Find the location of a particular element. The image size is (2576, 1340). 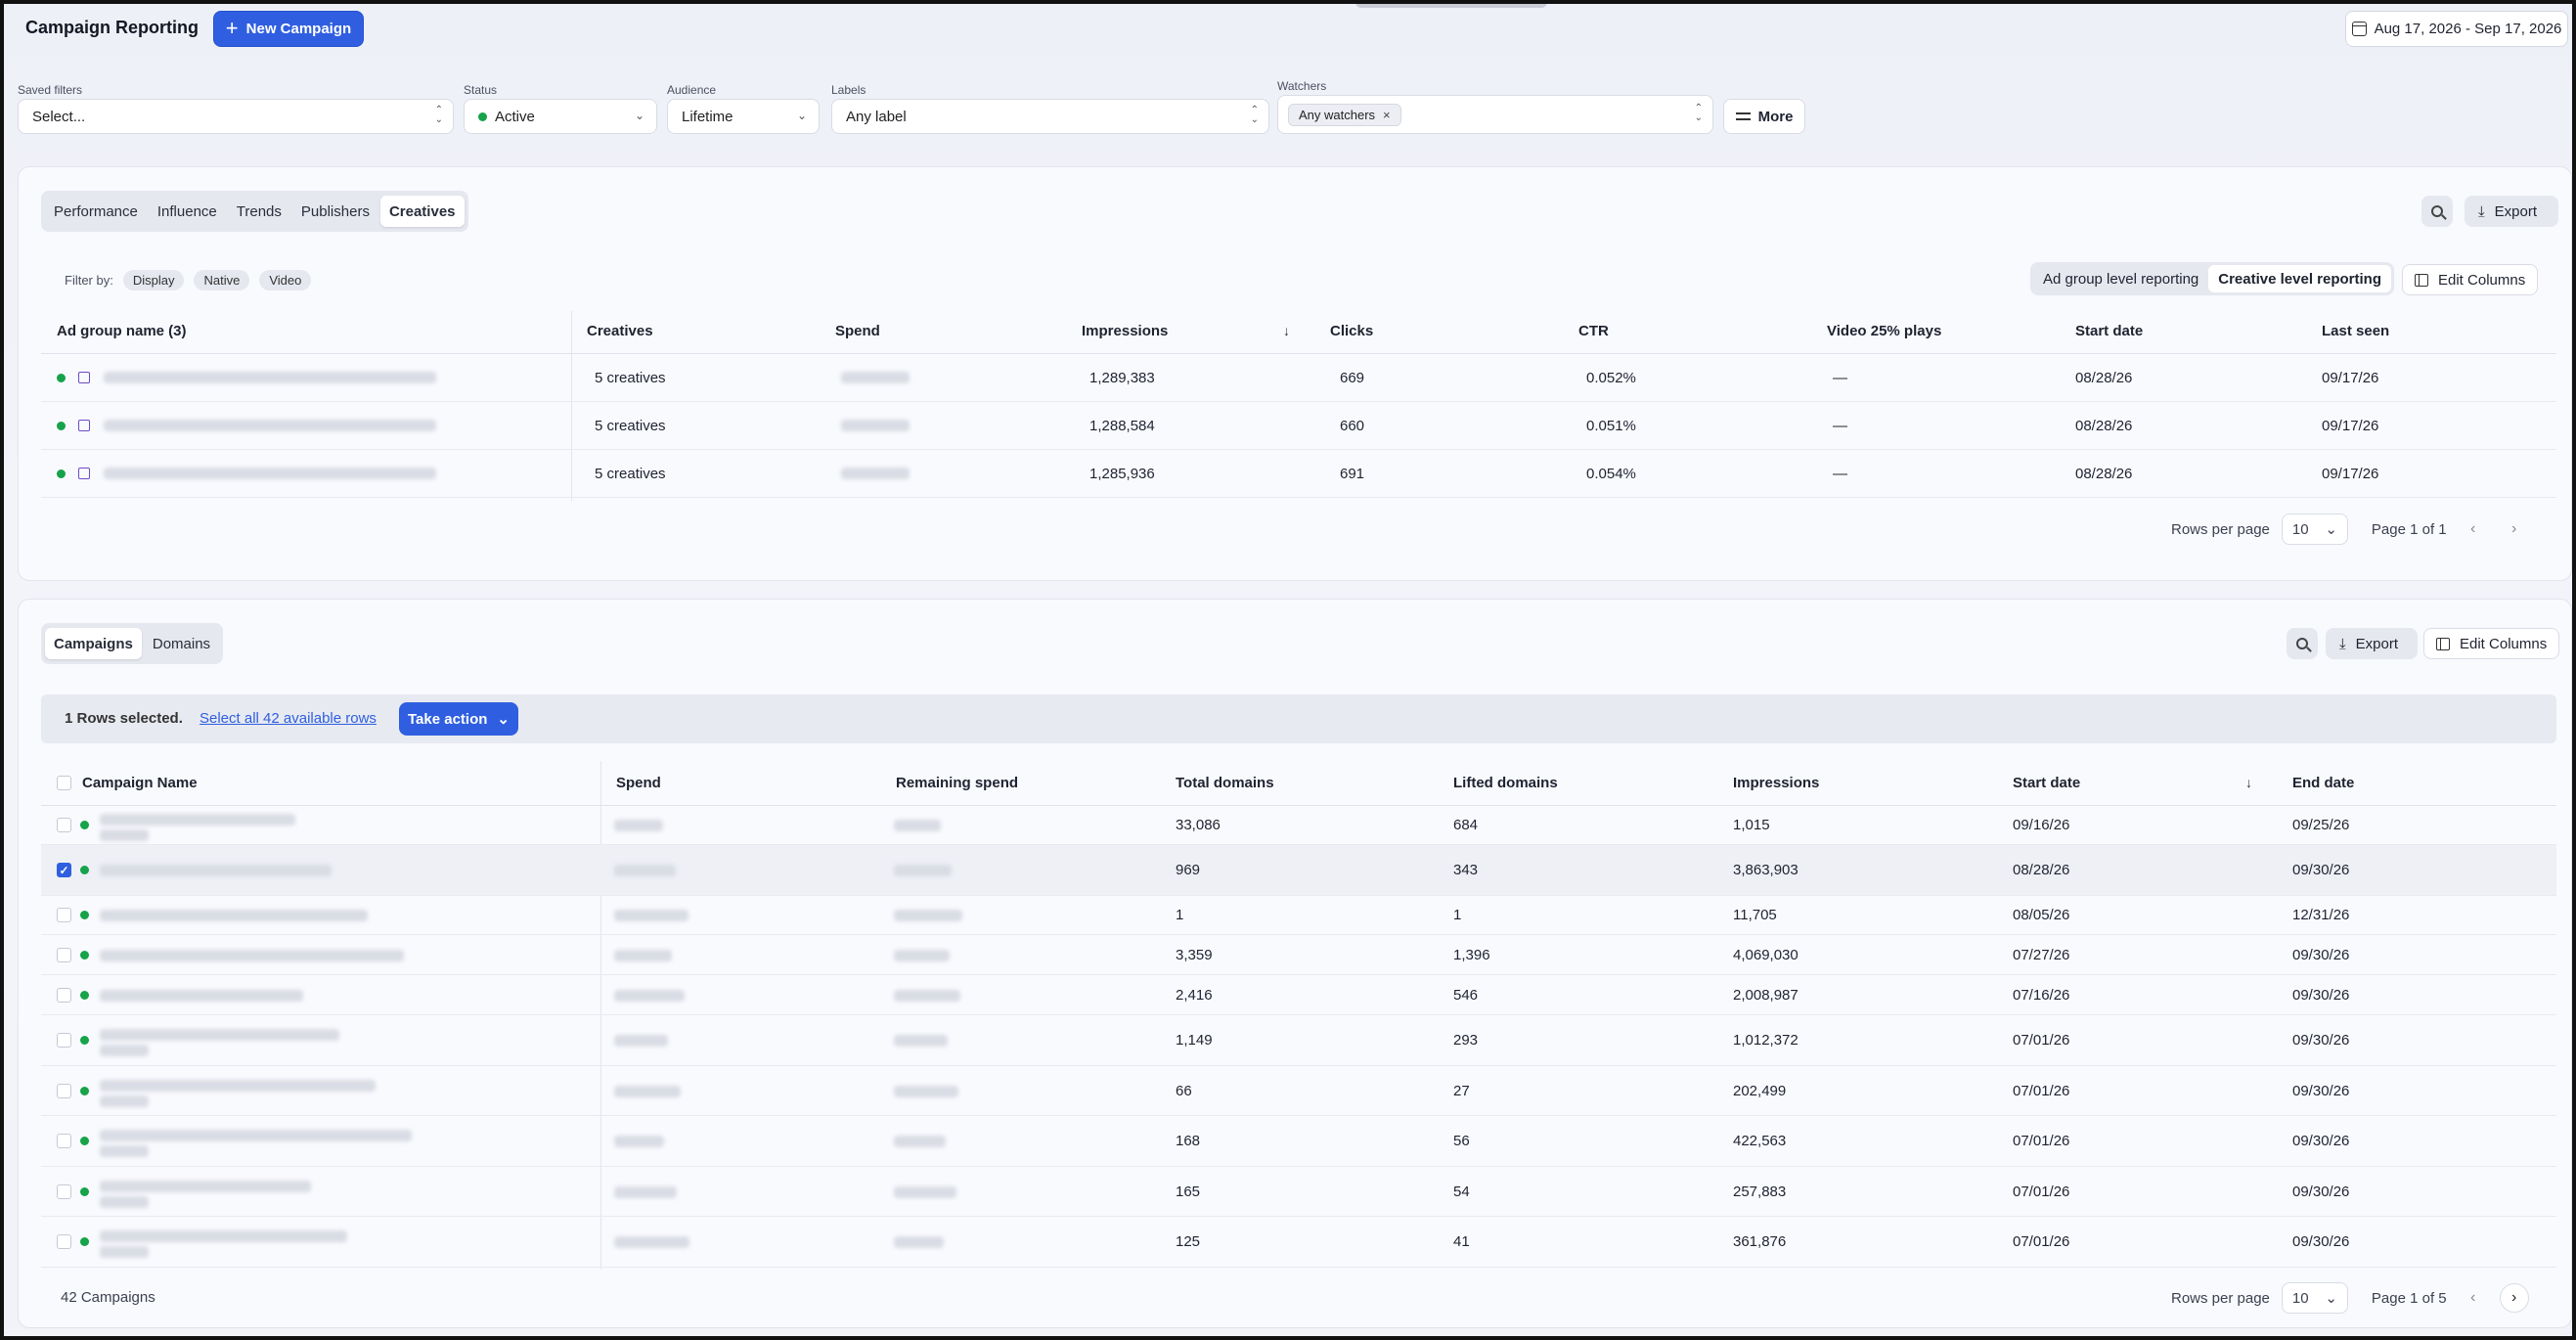

select-all-link: Select all 42 available rows is located at coordinates (288, 718).